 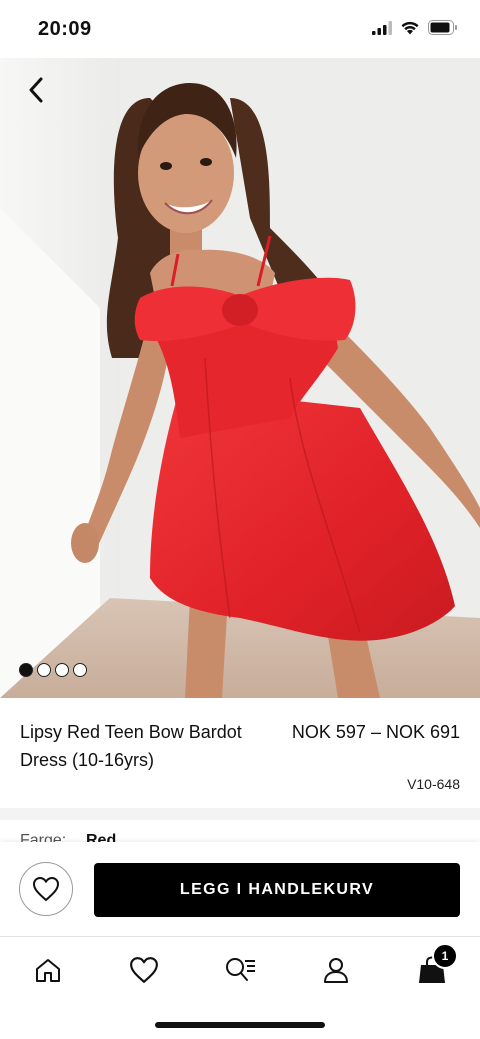 I want to click on back-button, so click(x=36, y=90).